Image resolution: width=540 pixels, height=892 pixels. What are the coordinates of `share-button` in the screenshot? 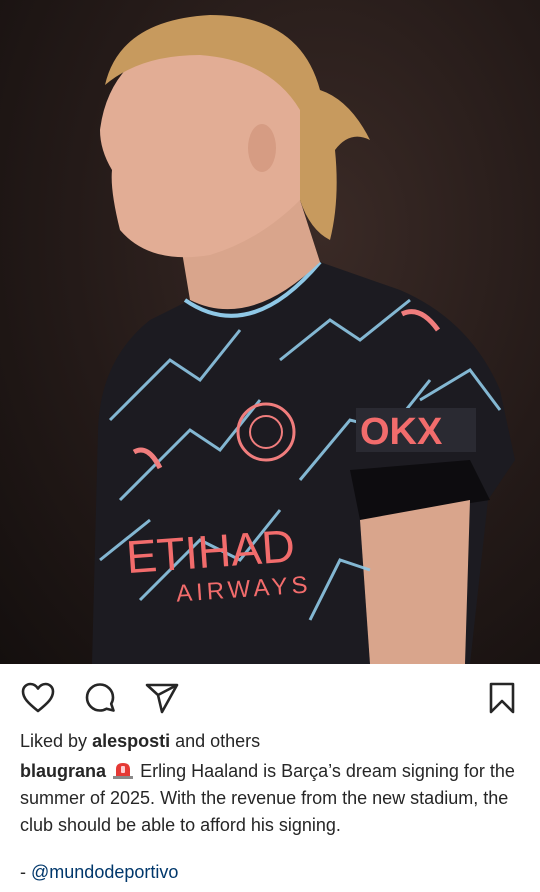 It's located at (162, 698).